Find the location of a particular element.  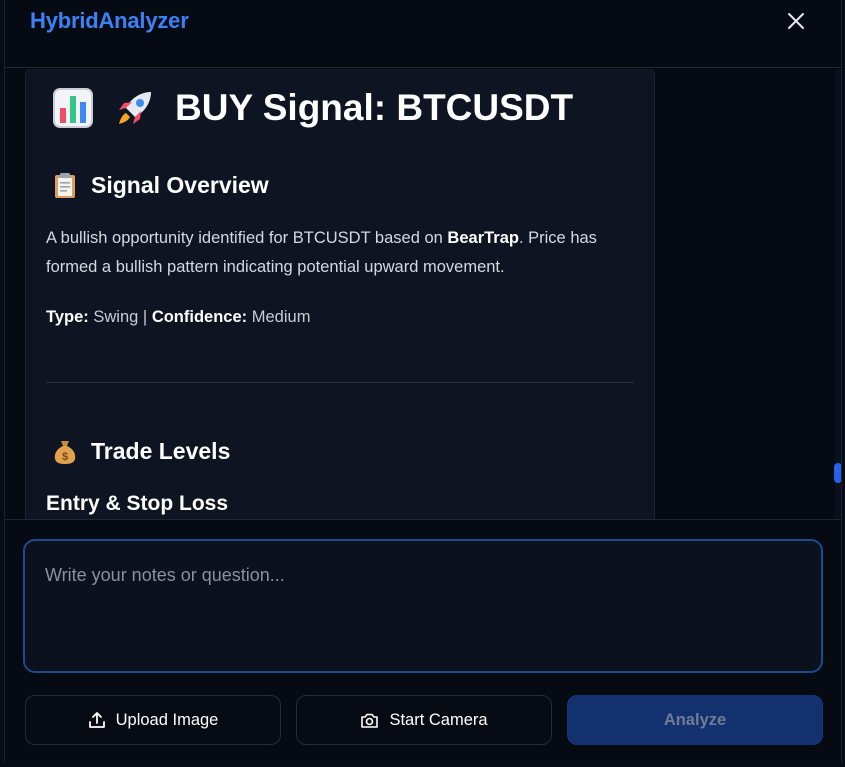

close-icon is located at coordinates (796, 21).